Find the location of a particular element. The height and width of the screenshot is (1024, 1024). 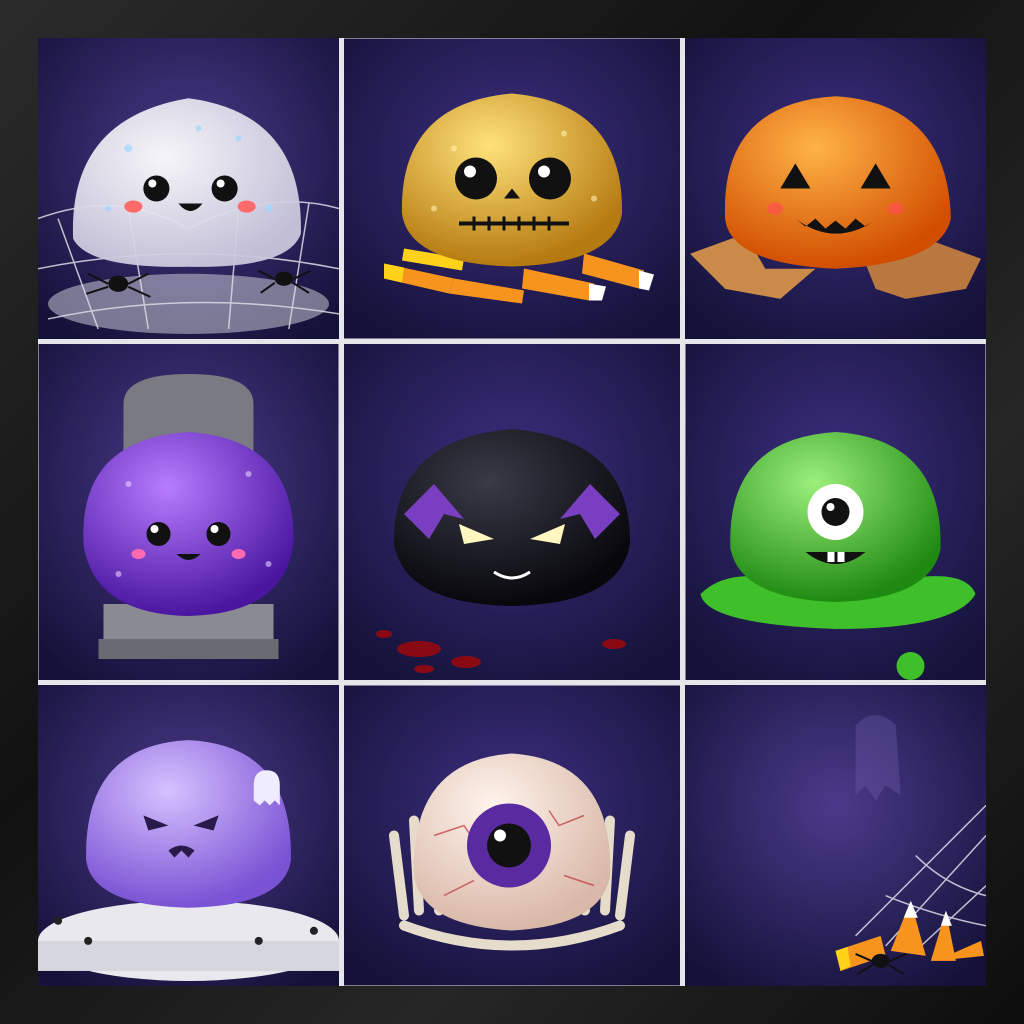

clear-squishy-image is located at coordinates (188, 188).